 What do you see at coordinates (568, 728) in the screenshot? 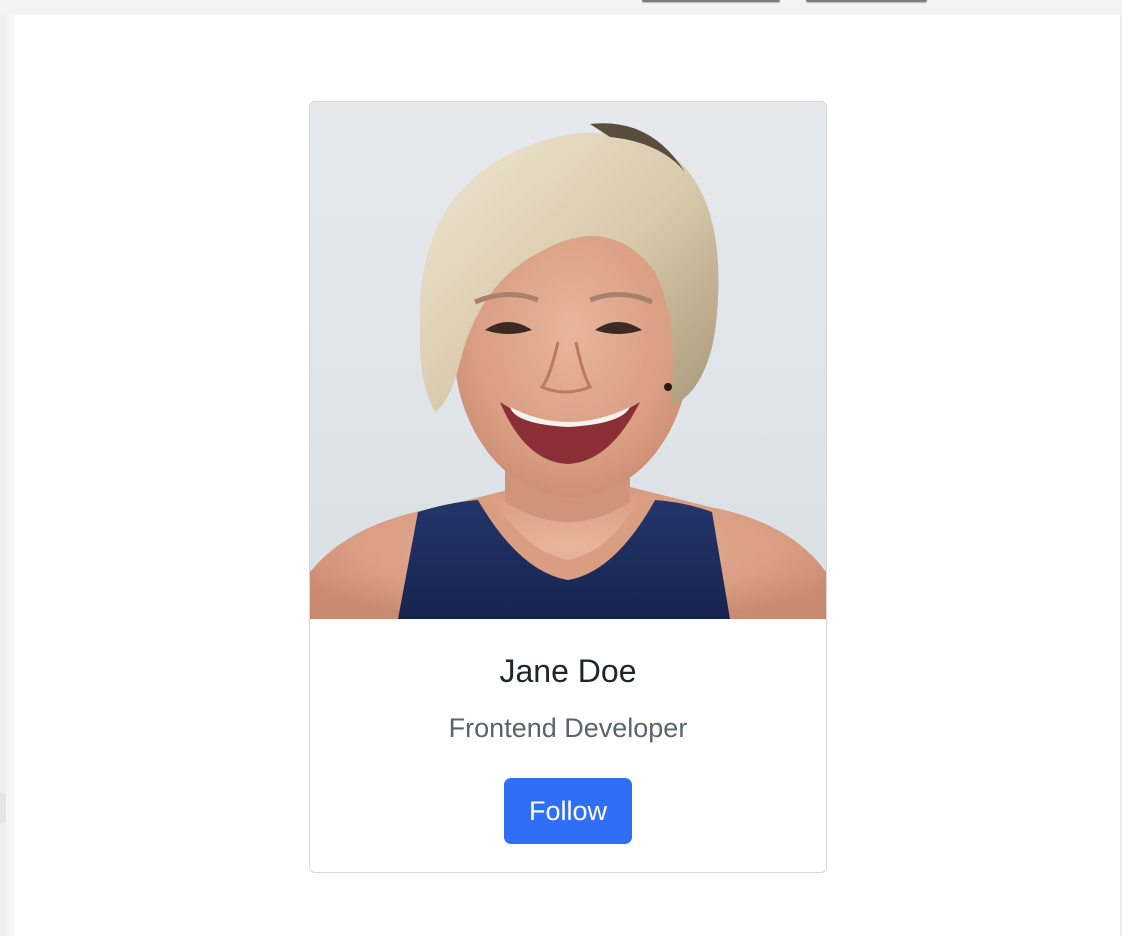
I see `profile-role: Frontend Developer` at bounding box center [568, 728].